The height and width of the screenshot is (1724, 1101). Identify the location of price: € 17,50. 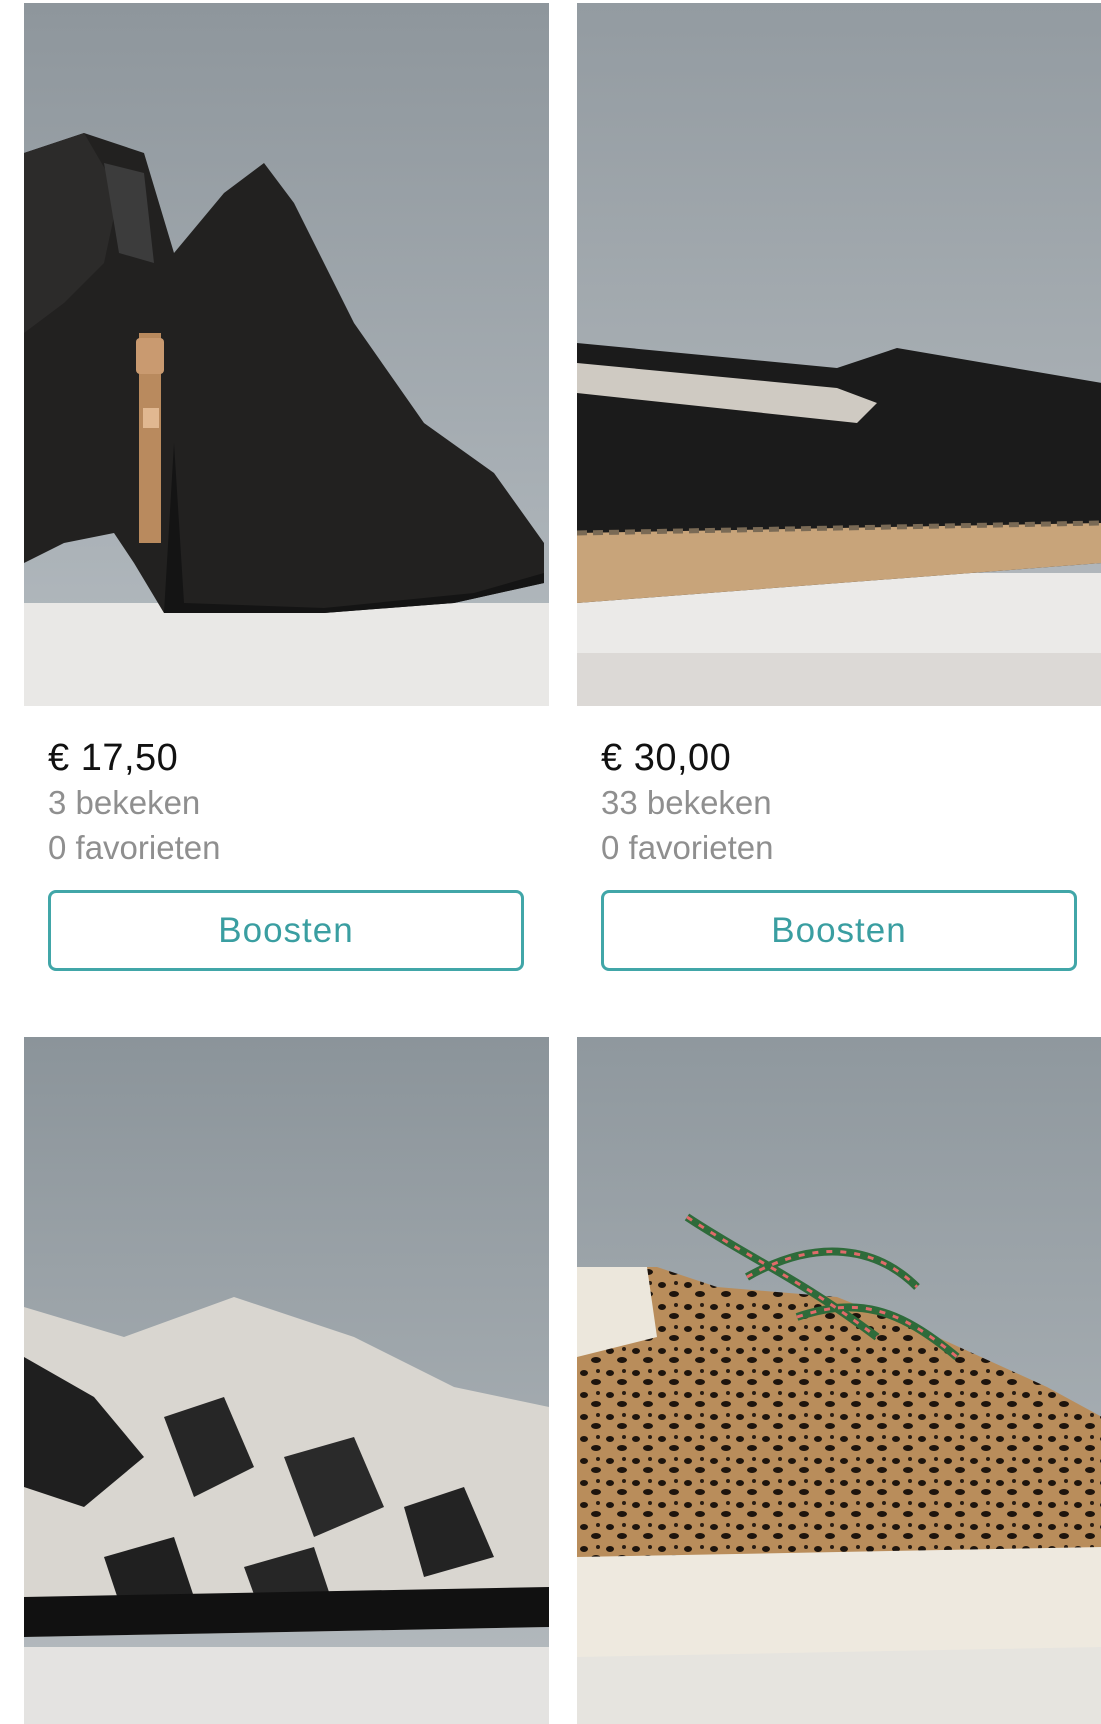
(113, 758).